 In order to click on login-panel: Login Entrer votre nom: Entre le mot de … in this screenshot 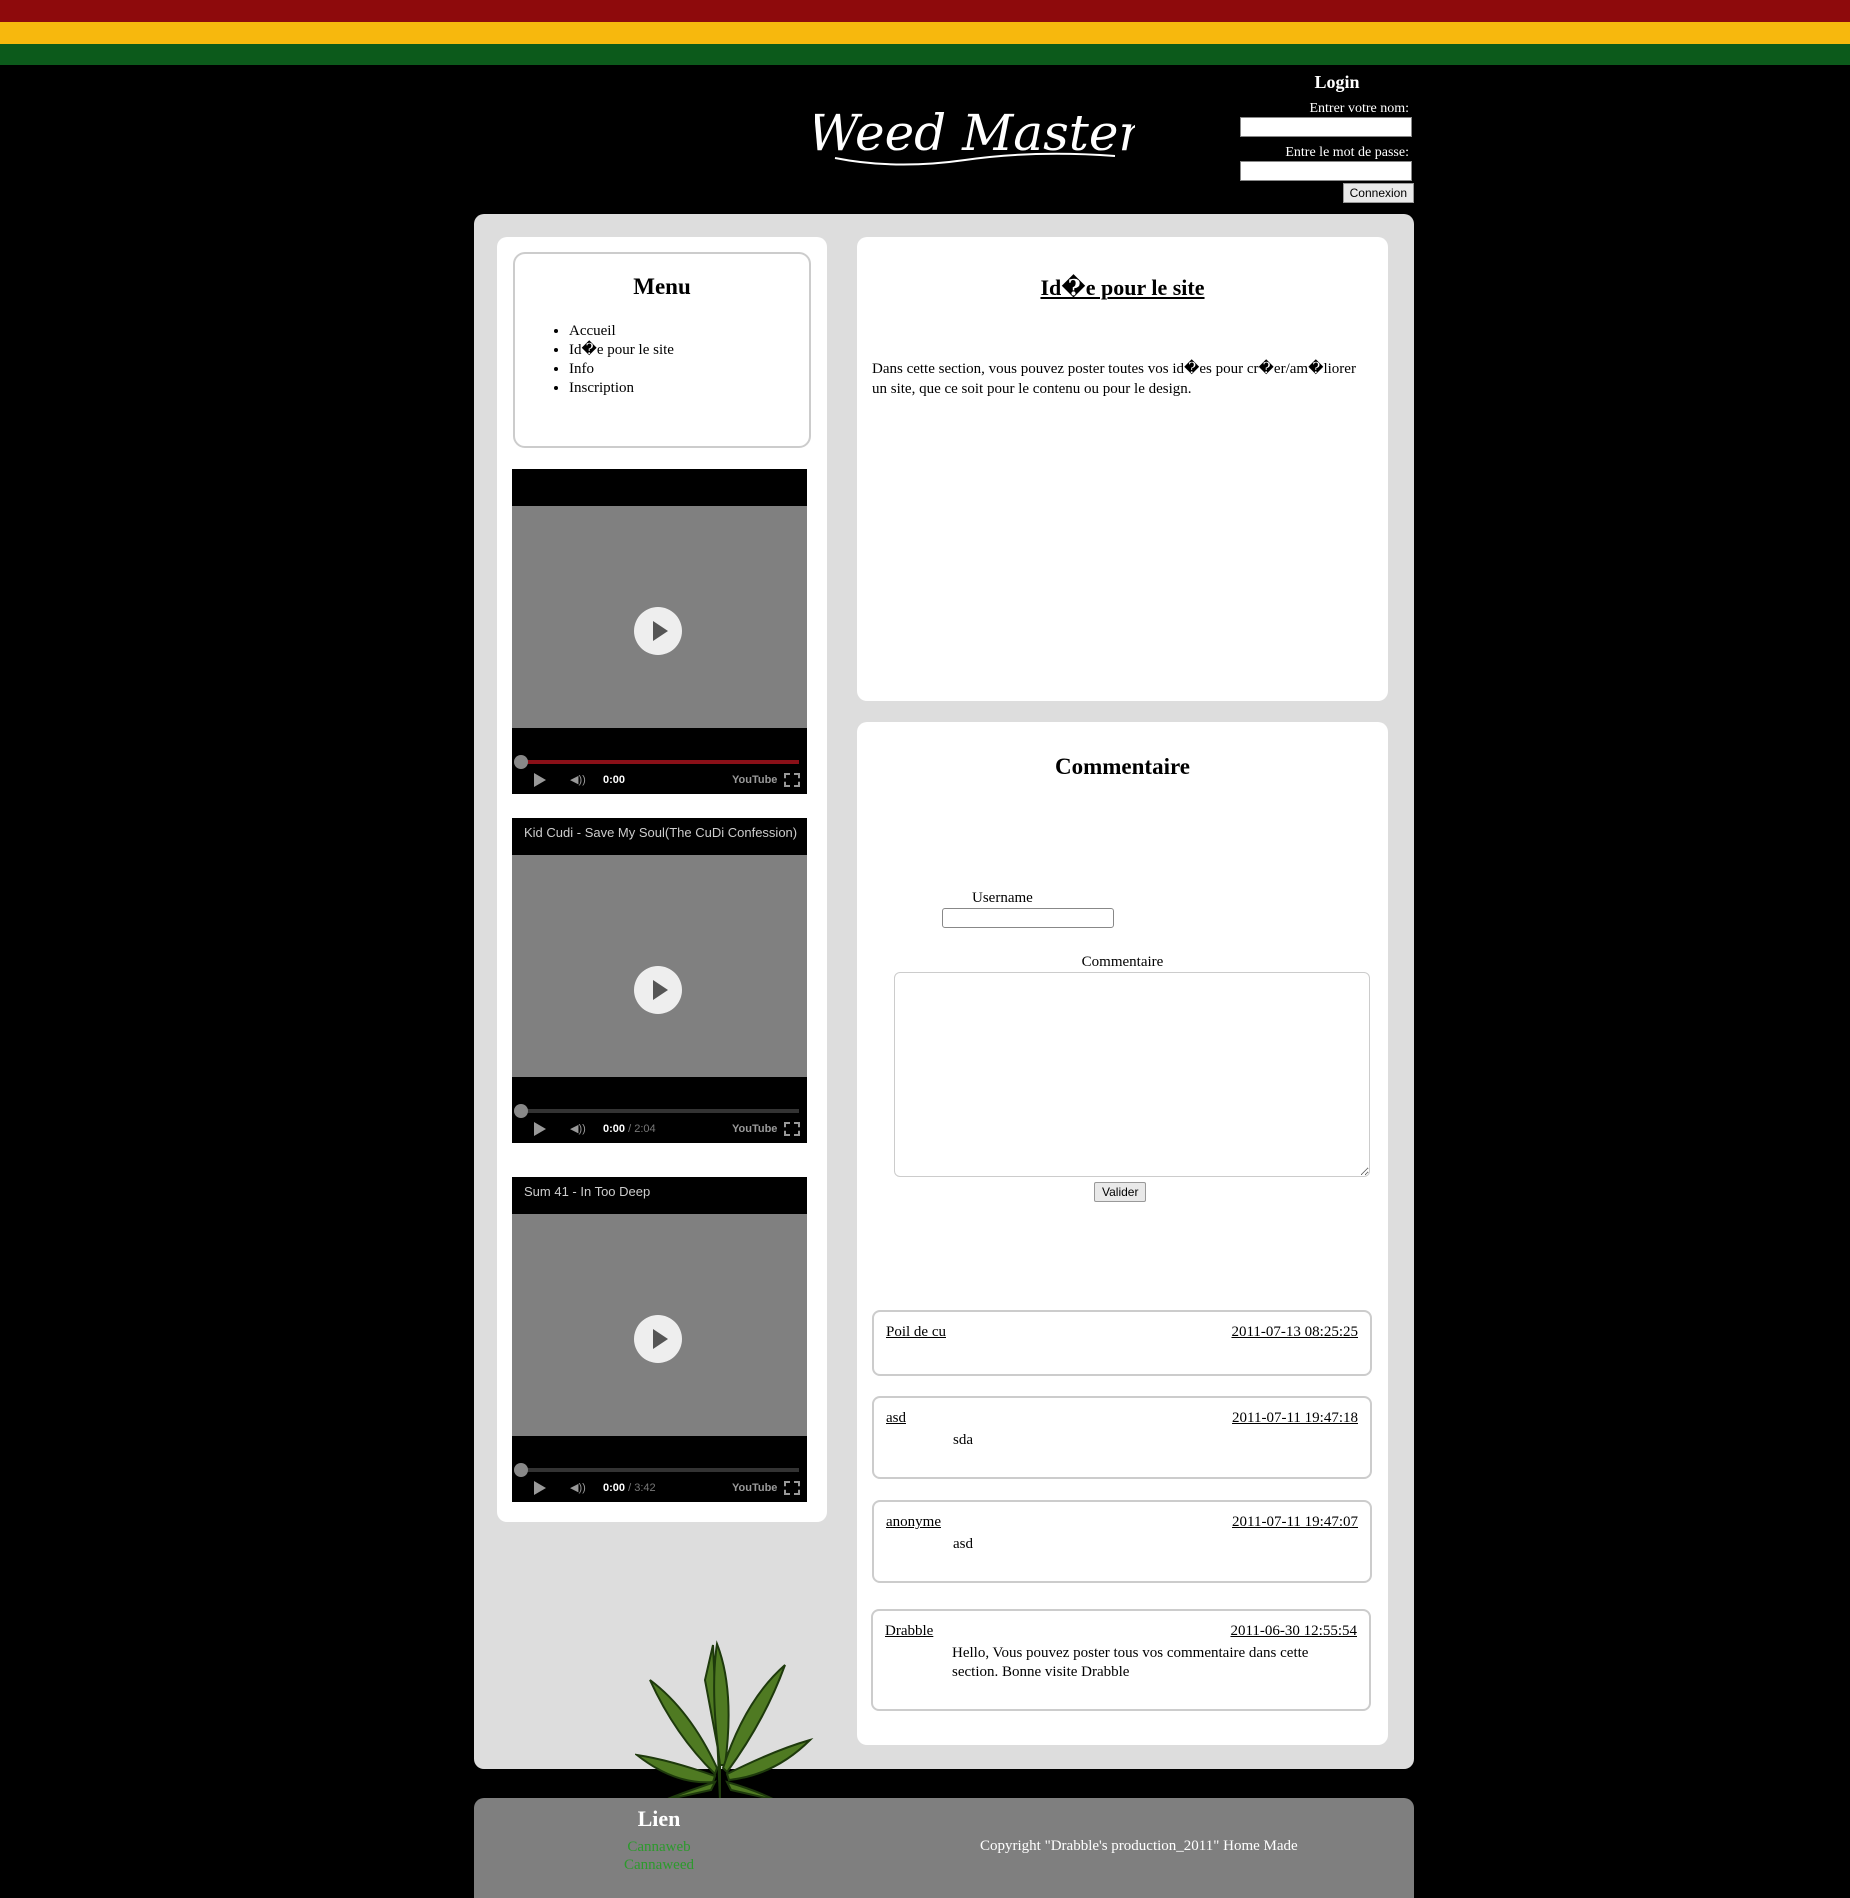, I will do `click(1327, 137)`.